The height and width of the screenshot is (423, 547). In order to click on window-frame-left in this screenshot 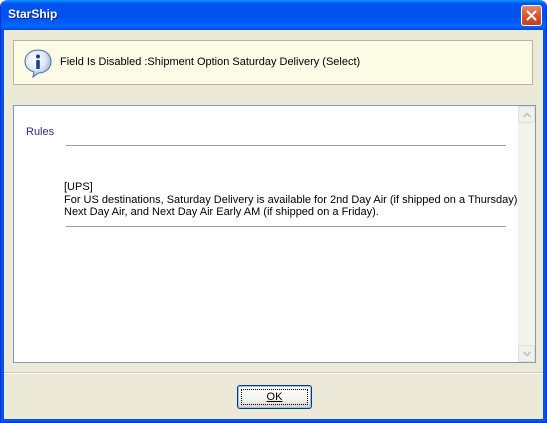, I will do `click(2, 226)`.